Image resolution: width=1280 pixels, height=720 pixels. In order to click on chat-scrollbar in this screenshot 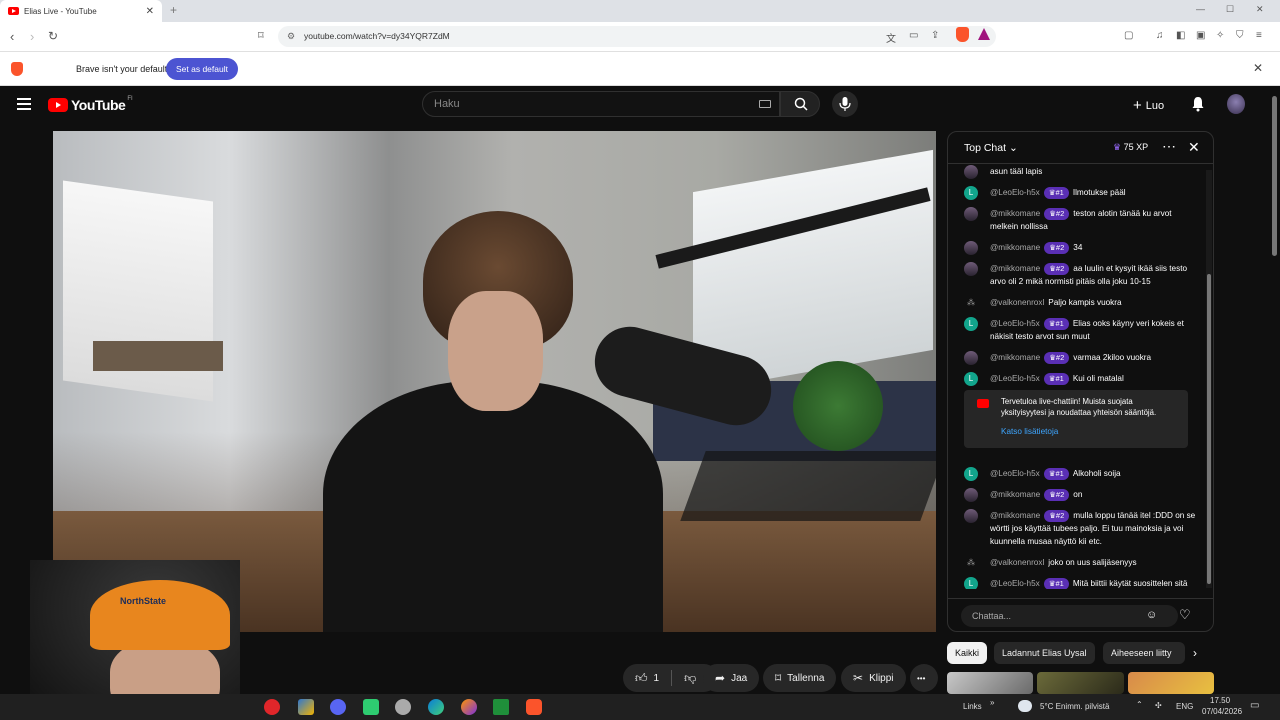, I will do `click(1209, 379)`.